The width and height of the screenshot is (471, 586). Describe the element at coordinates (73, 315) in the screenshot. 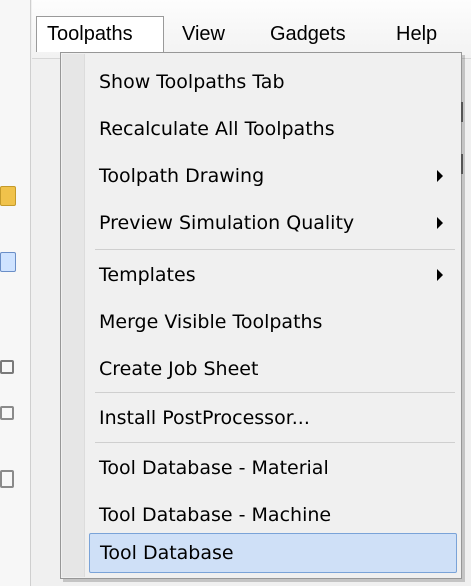

I see `menu-icon-gutter` at that location.